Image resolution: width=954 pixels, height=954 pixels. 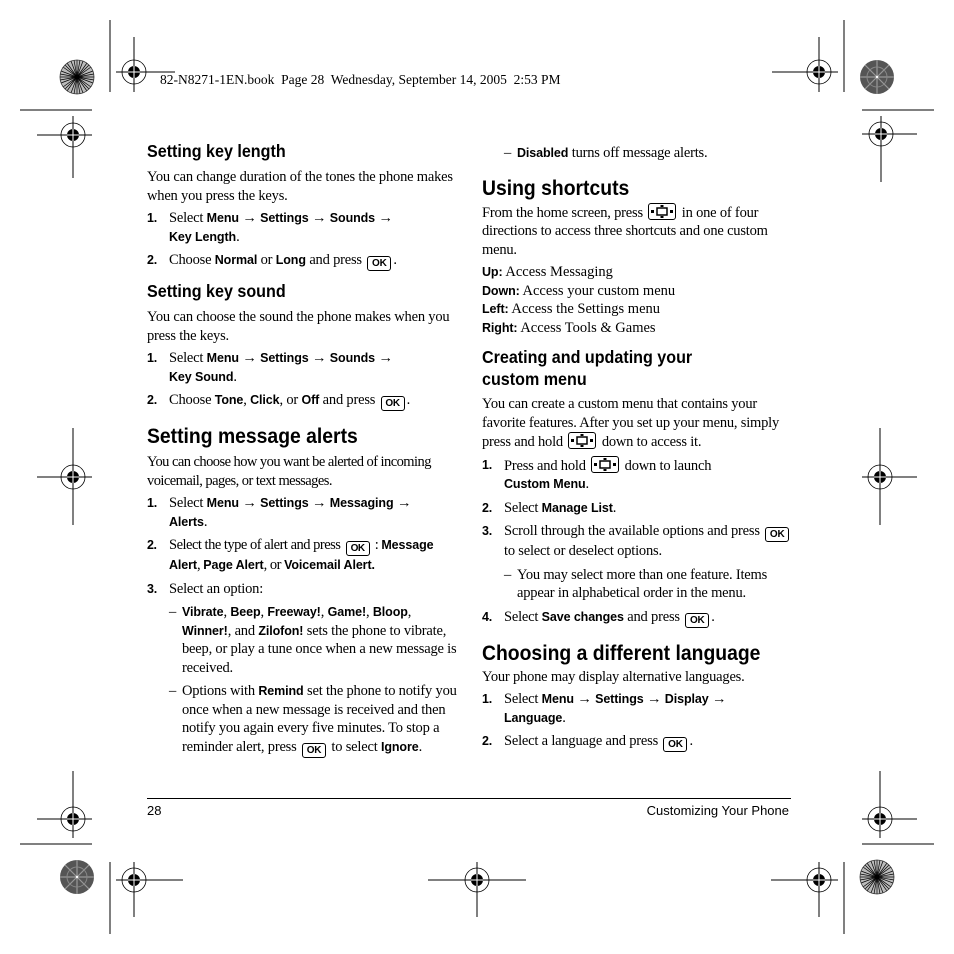 I want to click on footer-rule, so click(x=469, y=798).